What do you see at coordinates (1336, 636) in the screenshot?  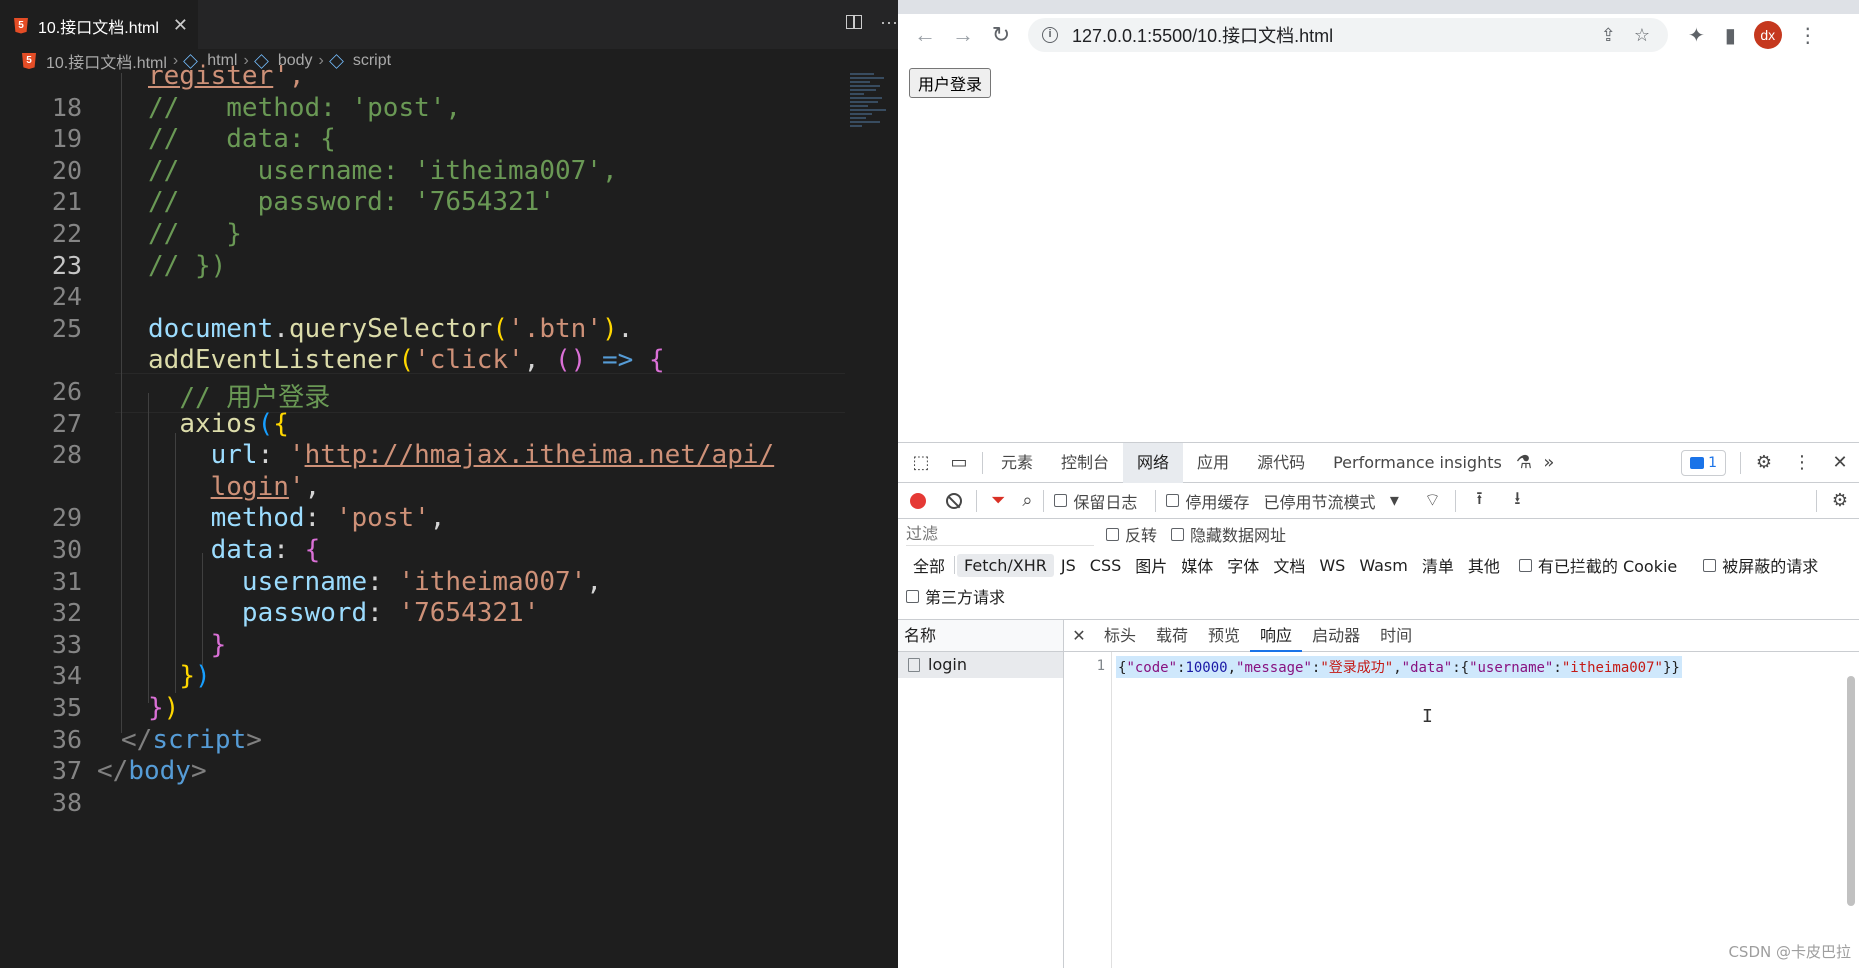 I see `tab-initiator: 启动器` at bounding box center [1336, 636].